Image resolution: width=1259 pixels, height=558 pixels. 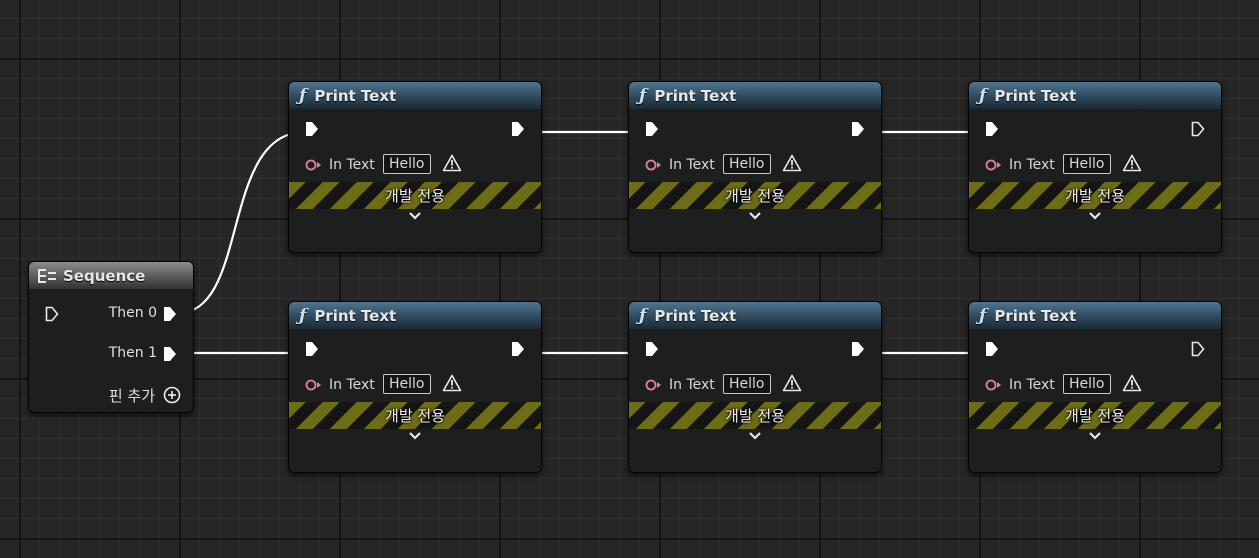 What do you see at coordinates (47, 275) in the screenshot?
I see `sequence-icon` at bounding box center [47, 275].